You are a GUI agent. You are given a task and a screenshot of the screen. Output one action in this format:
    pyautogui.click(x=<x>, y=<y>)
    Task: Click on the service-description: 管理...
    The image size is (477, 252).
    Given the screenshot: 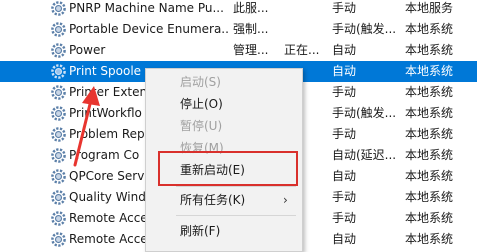 What is the action you would take?
    pyautogui.click(x=251, y=50)
    